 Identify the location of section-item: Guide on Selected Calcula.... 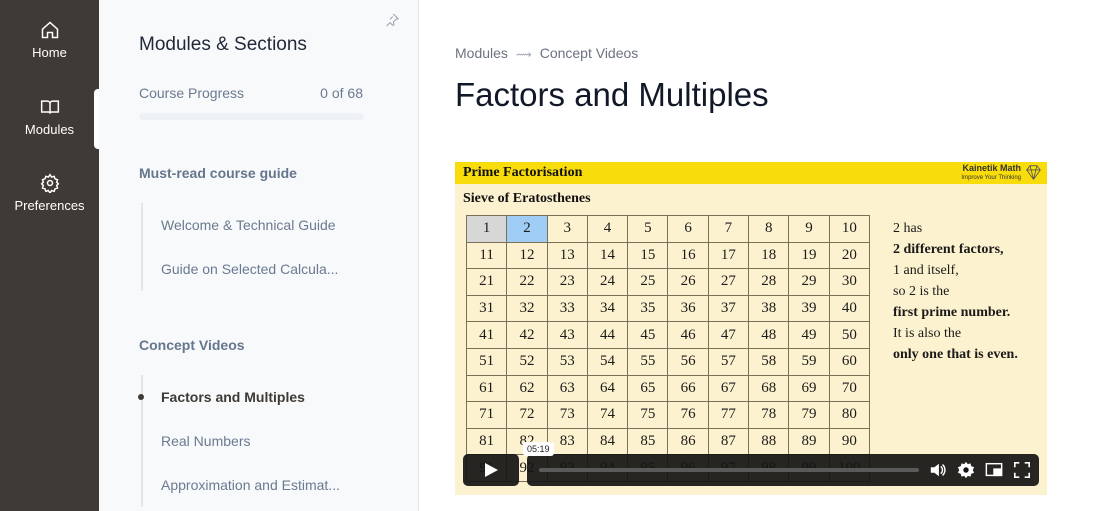
(240, 269).